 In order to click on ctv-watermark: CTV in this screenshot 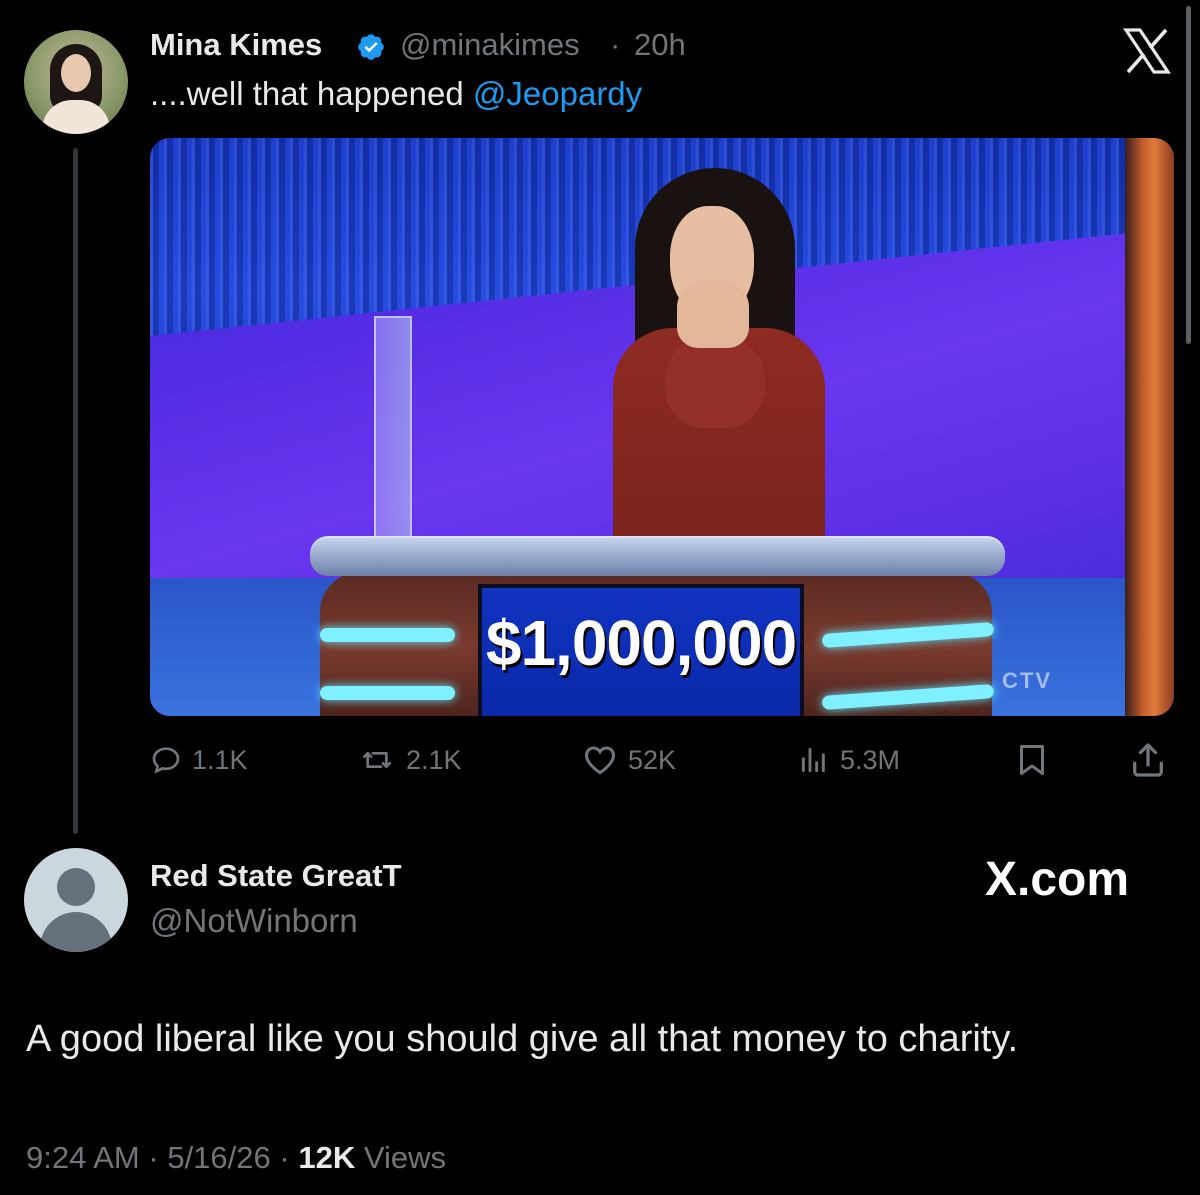, I will do `click(1027, 680)`.